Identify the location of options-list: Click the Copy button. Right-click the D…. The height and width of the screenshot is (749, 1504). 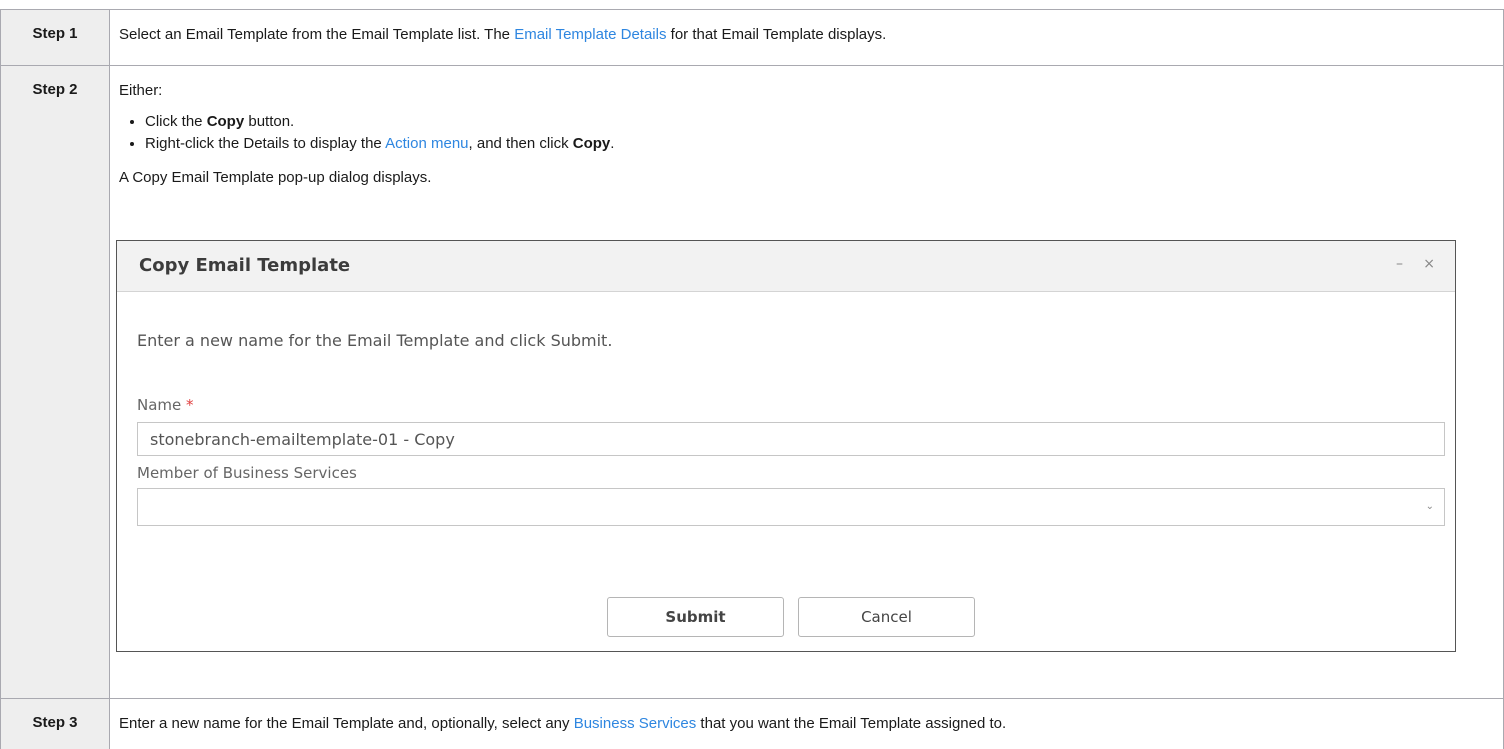
(806, 133).